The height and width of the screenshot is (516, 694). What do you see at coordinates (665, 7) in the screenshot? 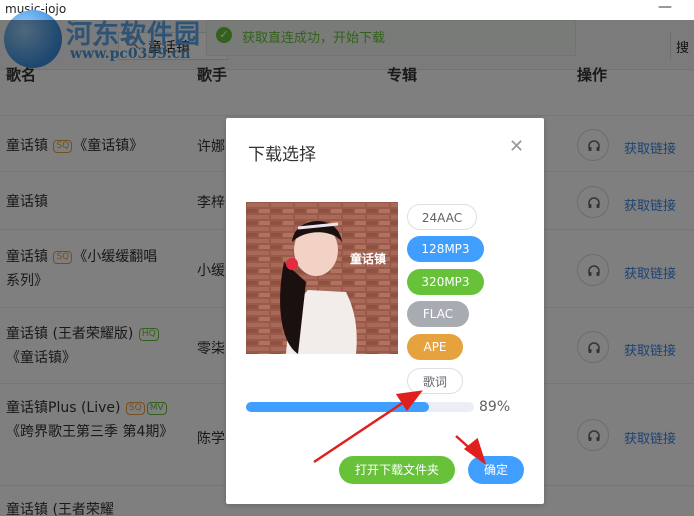
I see `minimize-button: —` at bounding box center [665, 7].